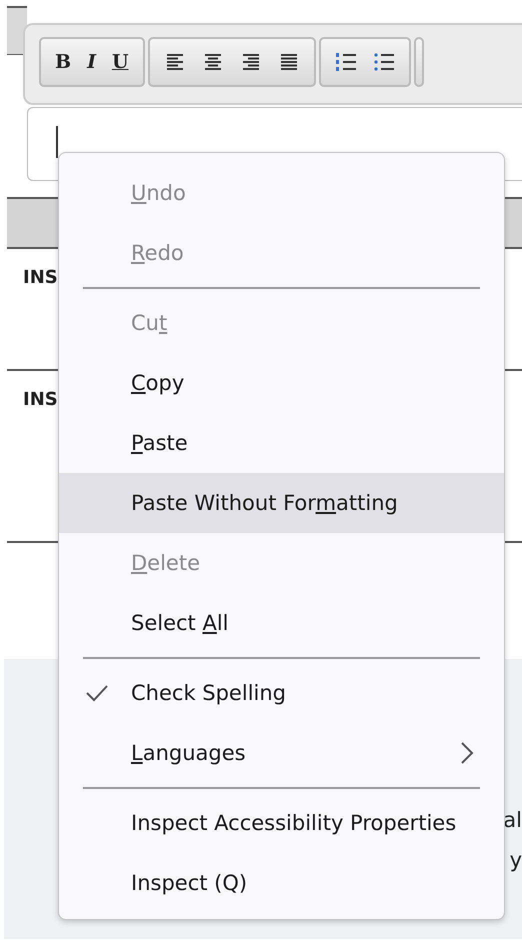 This screenshot has height=941, width=522. I want to click on toolbar-group, so click(419, 62).